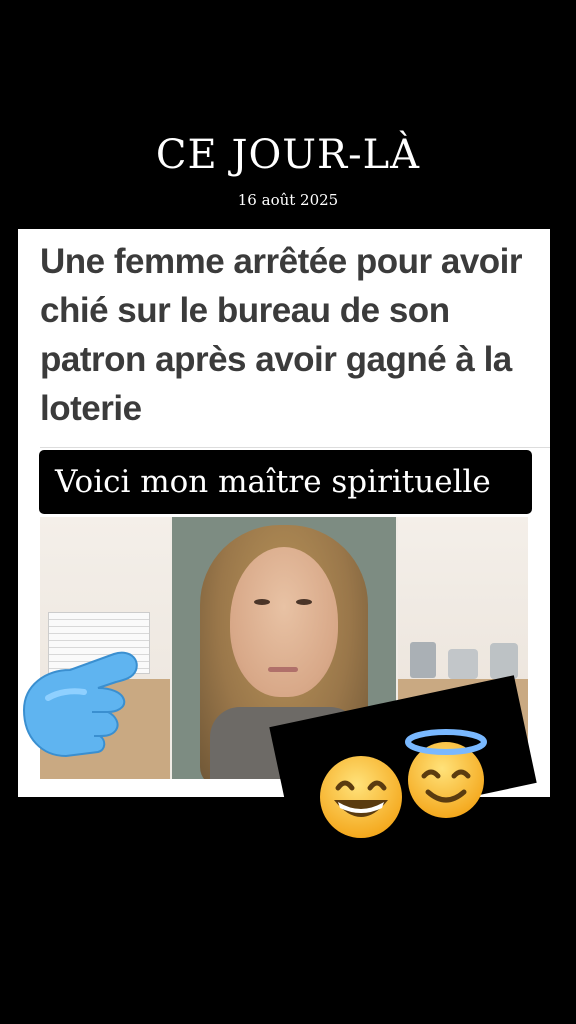 This screenshot has height=1024, width=576. I want to click on backhand-index-pointing-right-icon, so click(88, 700).